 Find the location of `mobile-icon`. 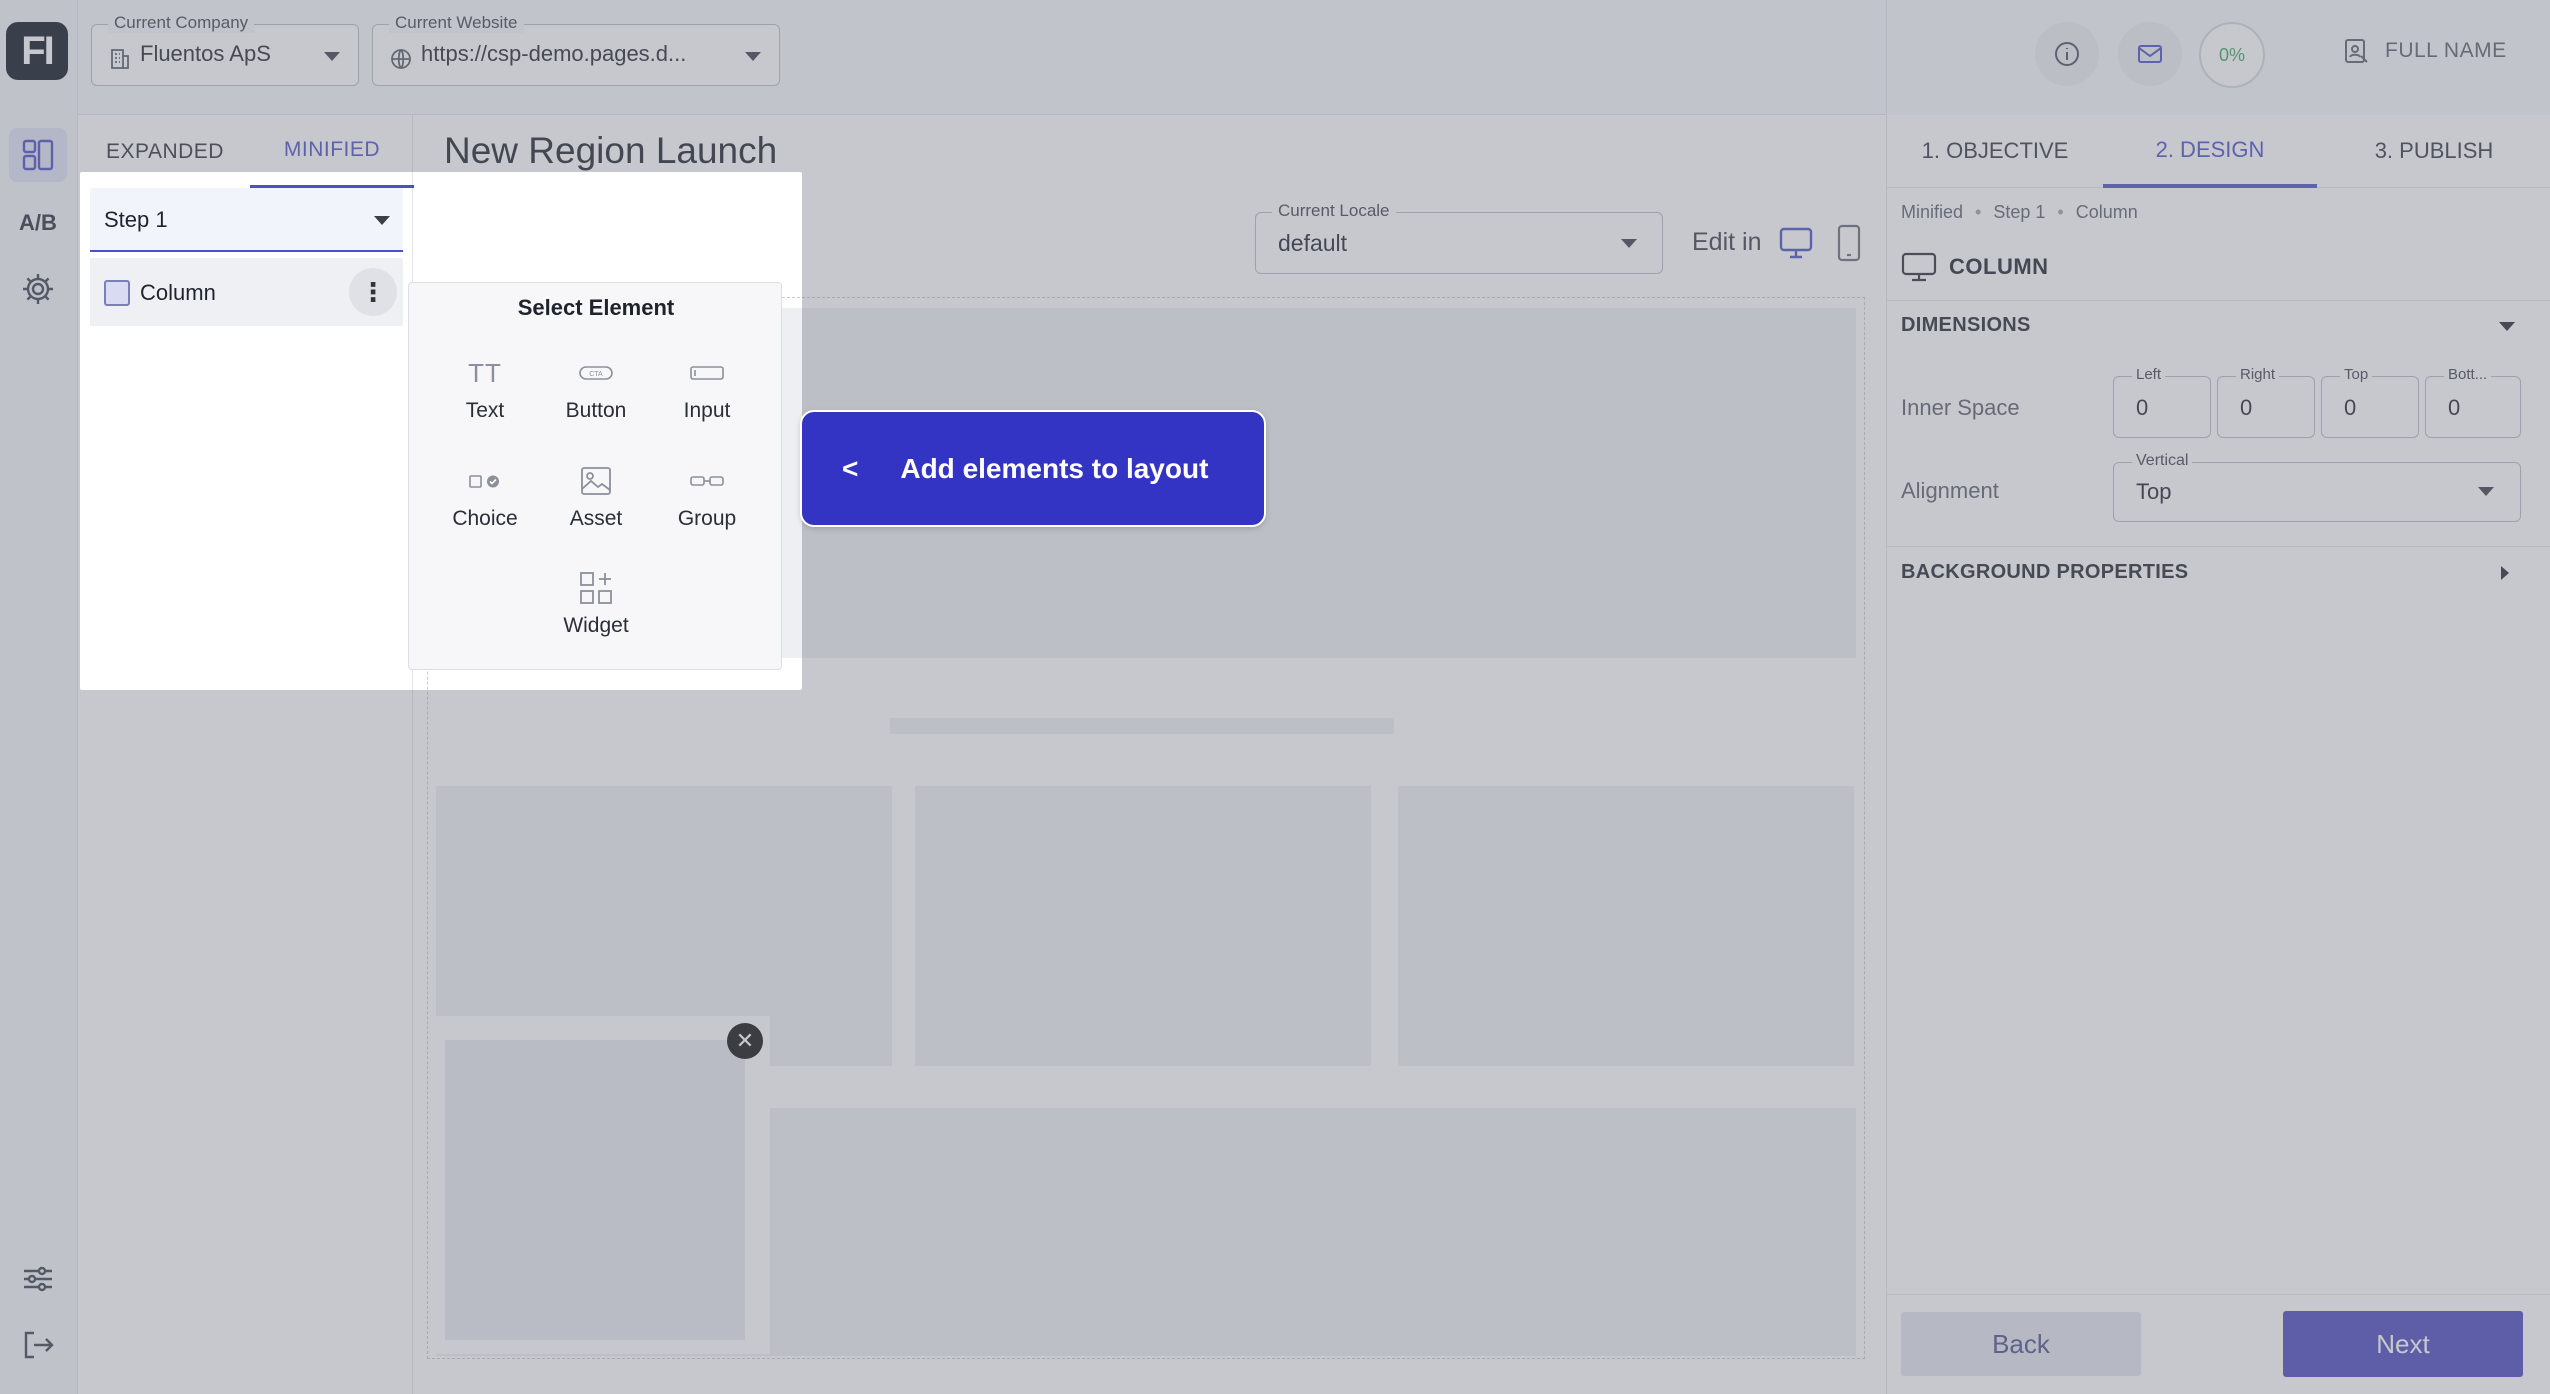

mobile-icon is located at coordinates (1849, 243).